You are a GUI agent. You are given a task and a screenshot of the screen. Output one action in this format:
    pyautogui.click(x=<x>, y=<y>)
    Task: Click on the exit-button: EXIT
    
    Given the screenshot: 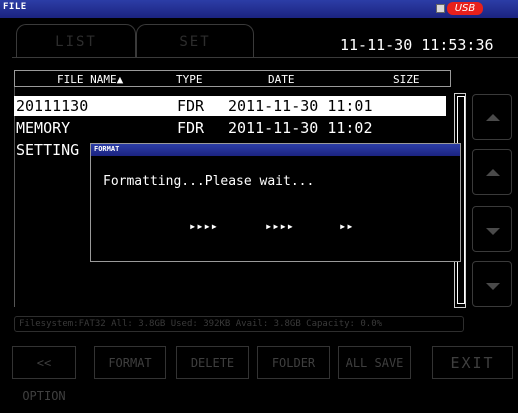 What is the action you would take?
    pyautogui.click(x=472, y=362)
    